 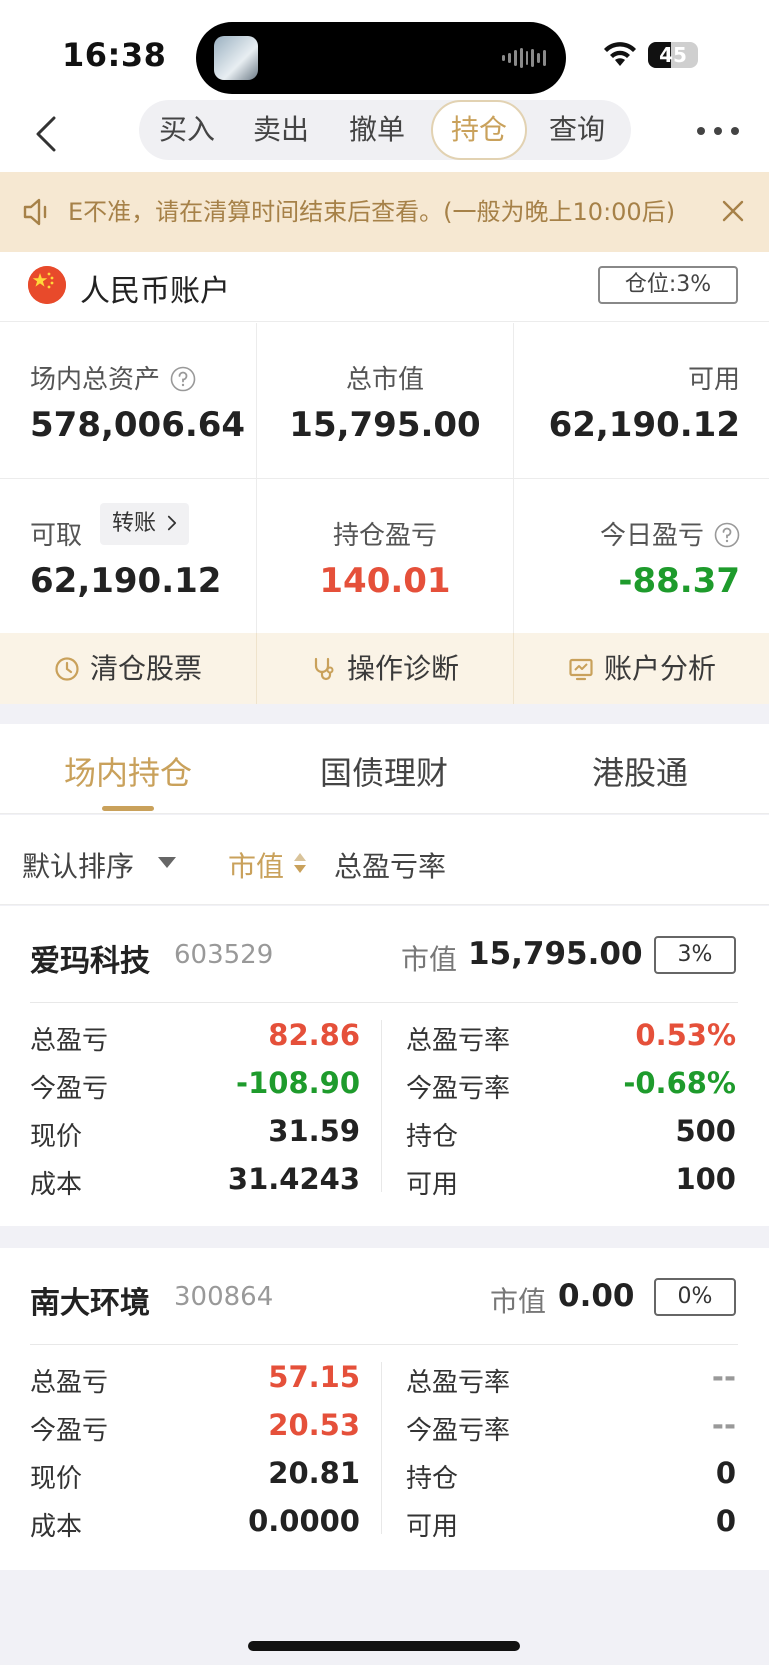 I want to click on notice-banner: E不准，请在清算时间结束后查看。(一般为晚上10:00后), so click(x=384, y=212).